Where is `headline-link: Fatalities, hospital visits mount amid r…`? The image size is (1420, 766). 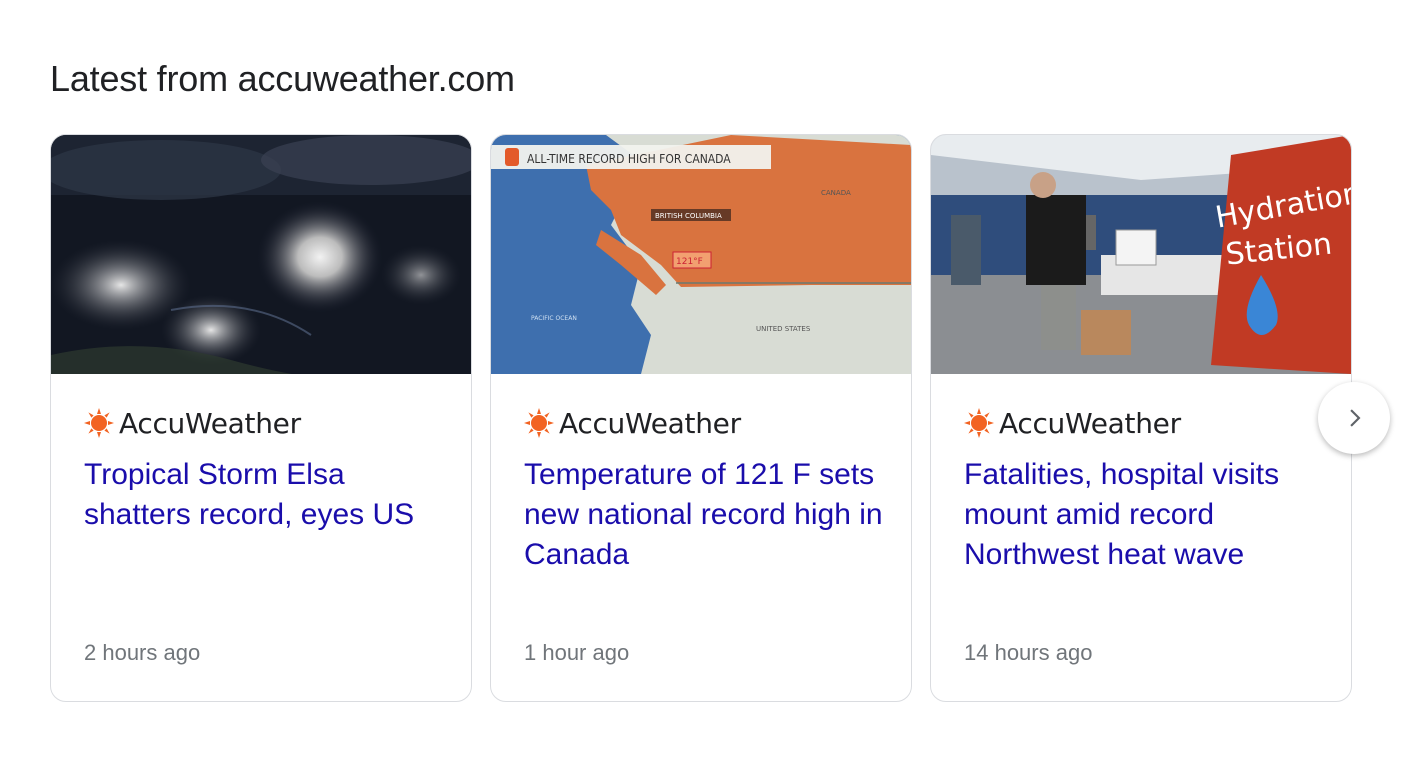
headline-link: Fatalities, hospital visits mount amid r… is located at coordinates (1144, 515).